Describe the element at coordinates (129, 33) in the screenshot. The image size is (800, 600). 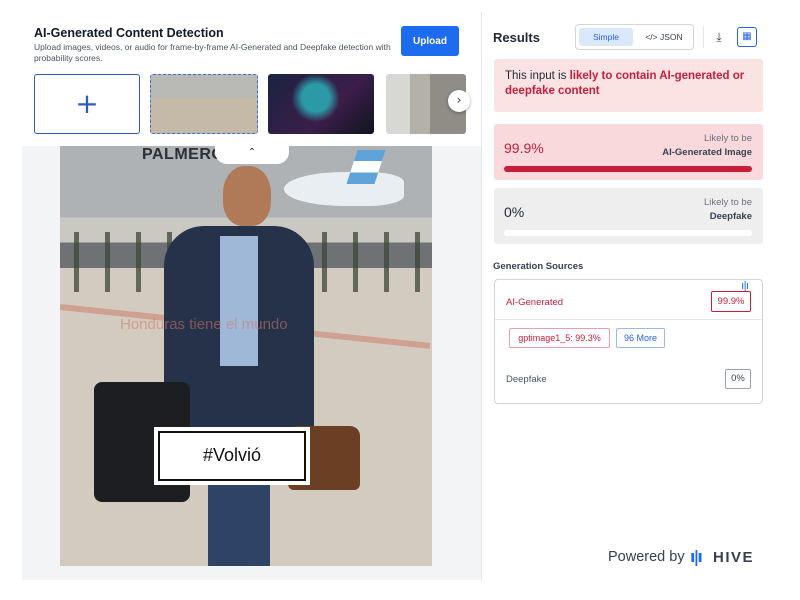
I see `page-title: AI-Generated Content Detection` at that location.